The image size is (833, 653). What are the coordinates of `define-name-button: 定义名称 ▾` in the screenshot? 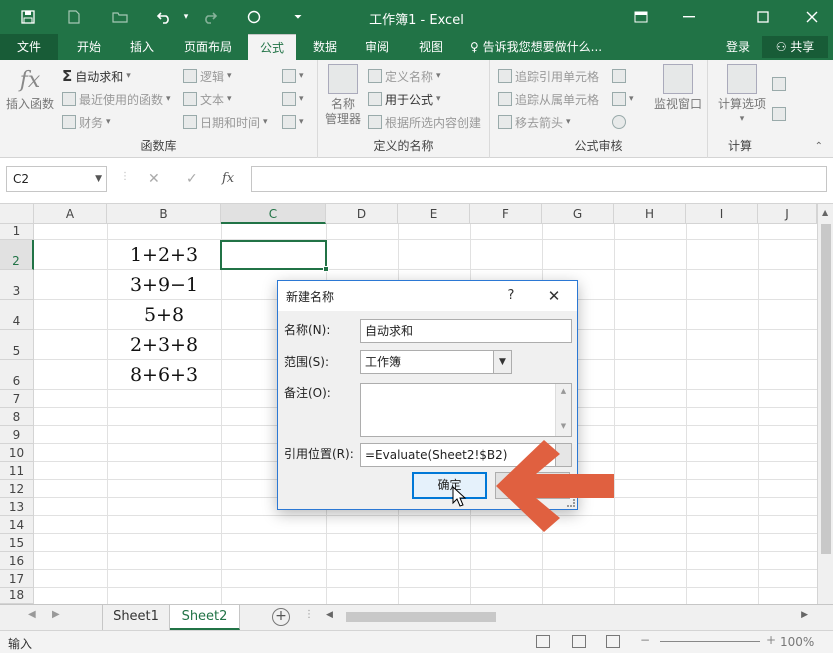 It's located at (404, 76).